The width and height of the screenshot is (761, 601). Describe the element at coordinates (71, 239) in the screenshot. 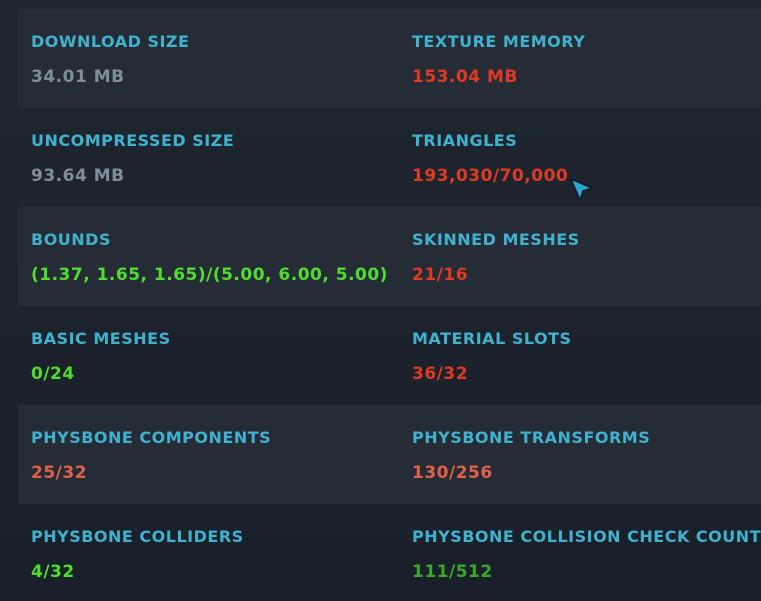

I see `stat-label: BOUNDS` at that location.